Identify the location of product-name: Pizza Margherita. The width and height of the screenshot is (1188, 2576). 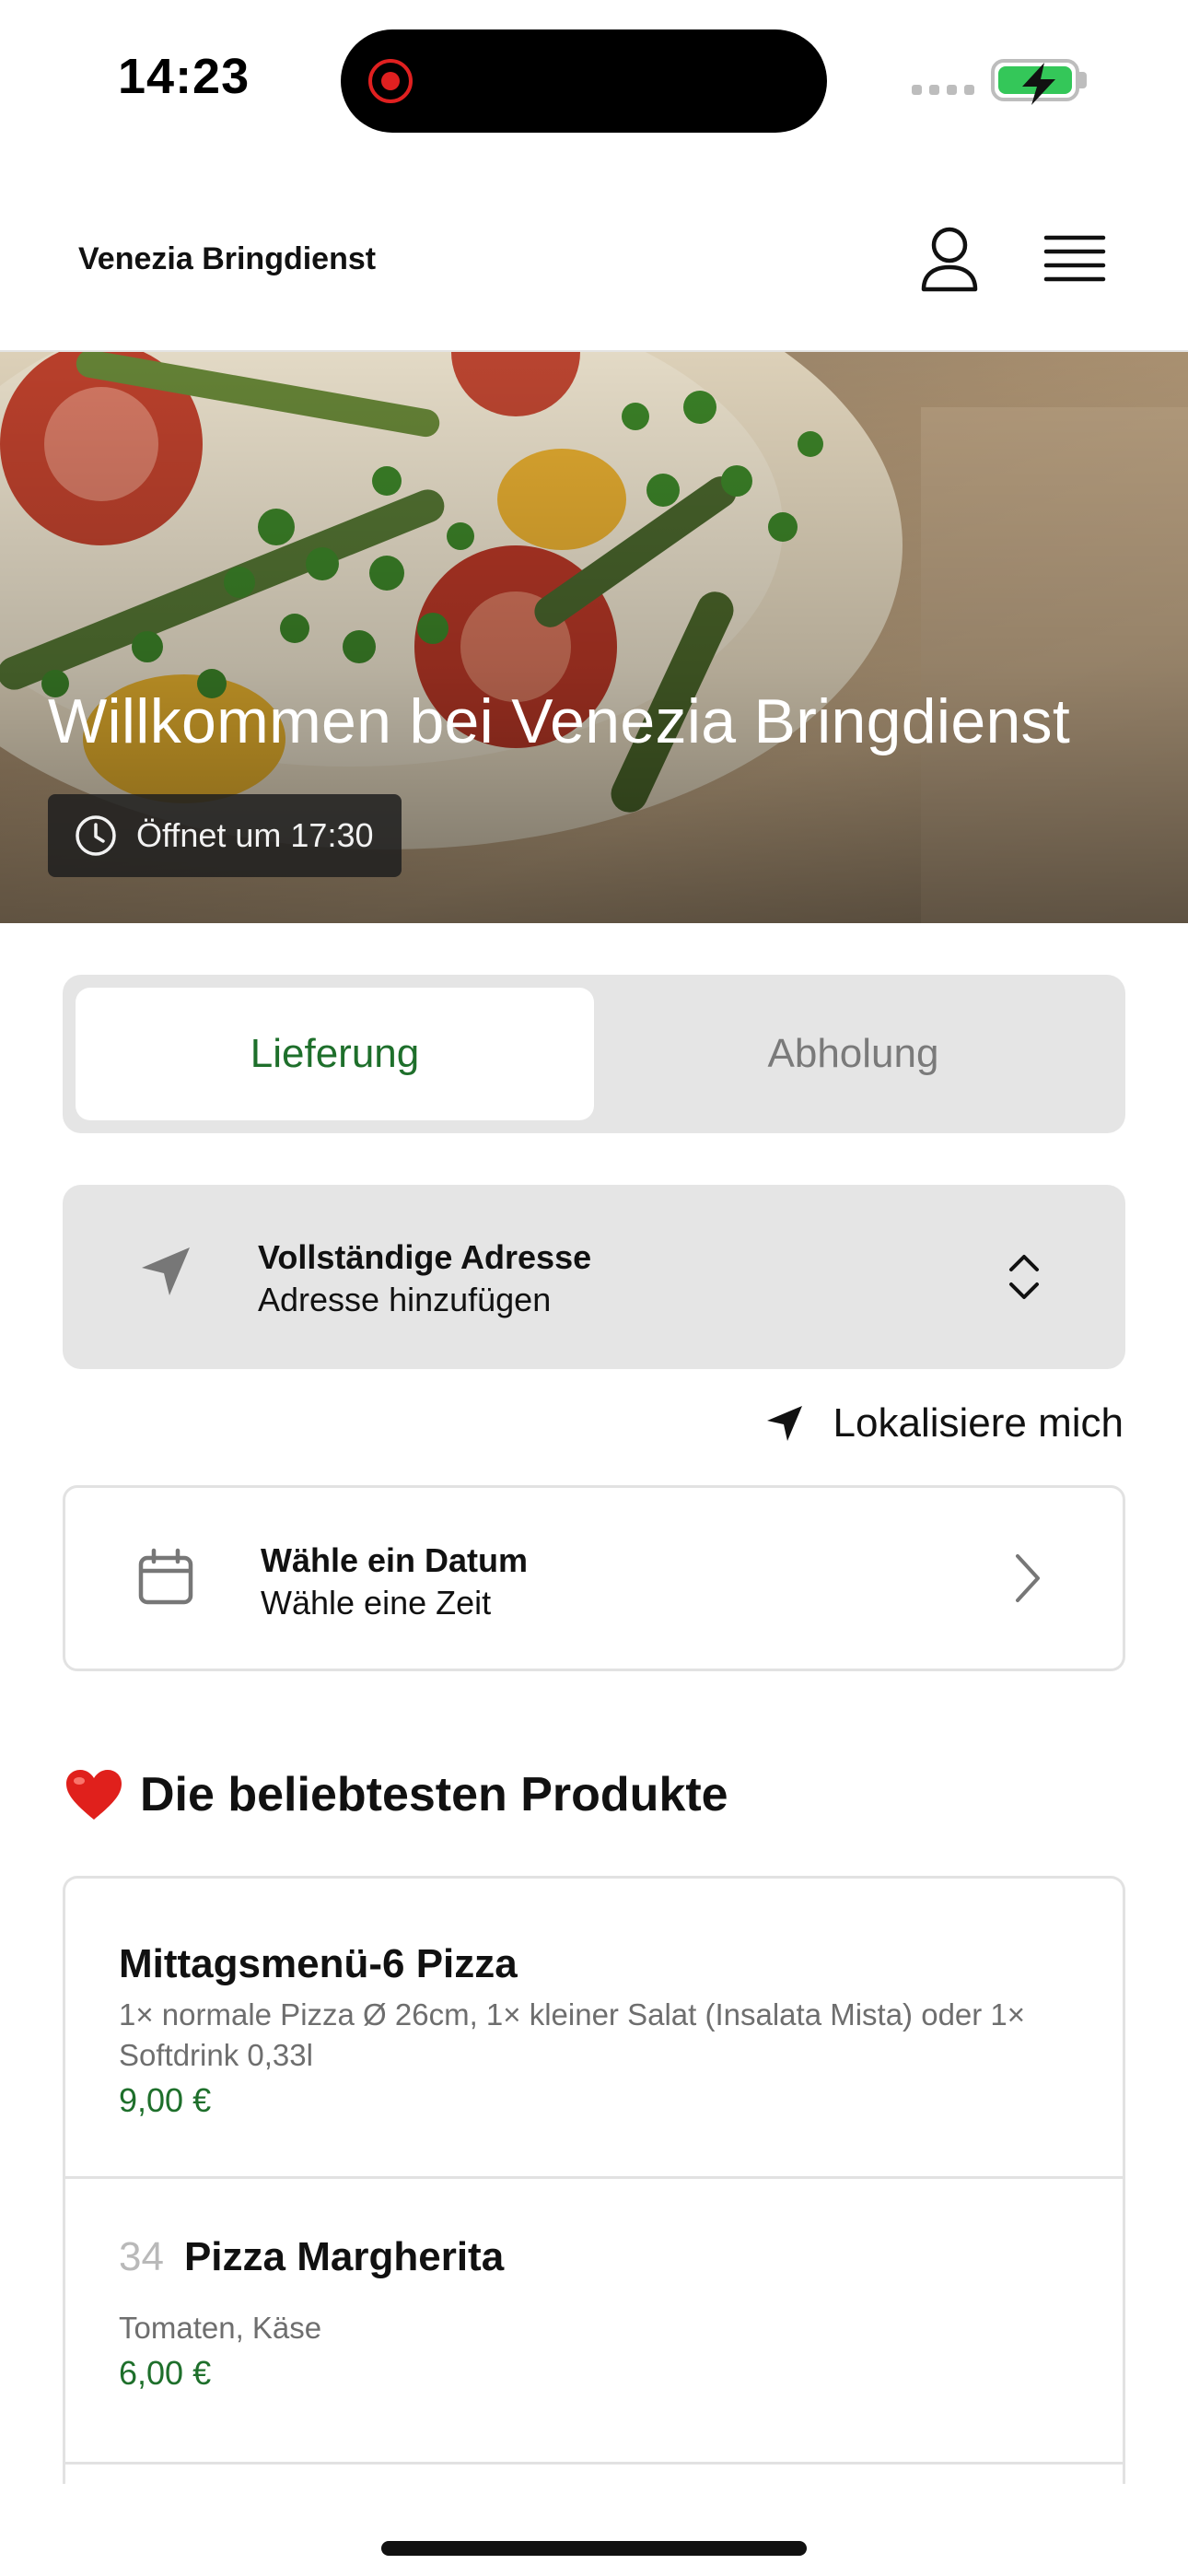
(344, 2256).